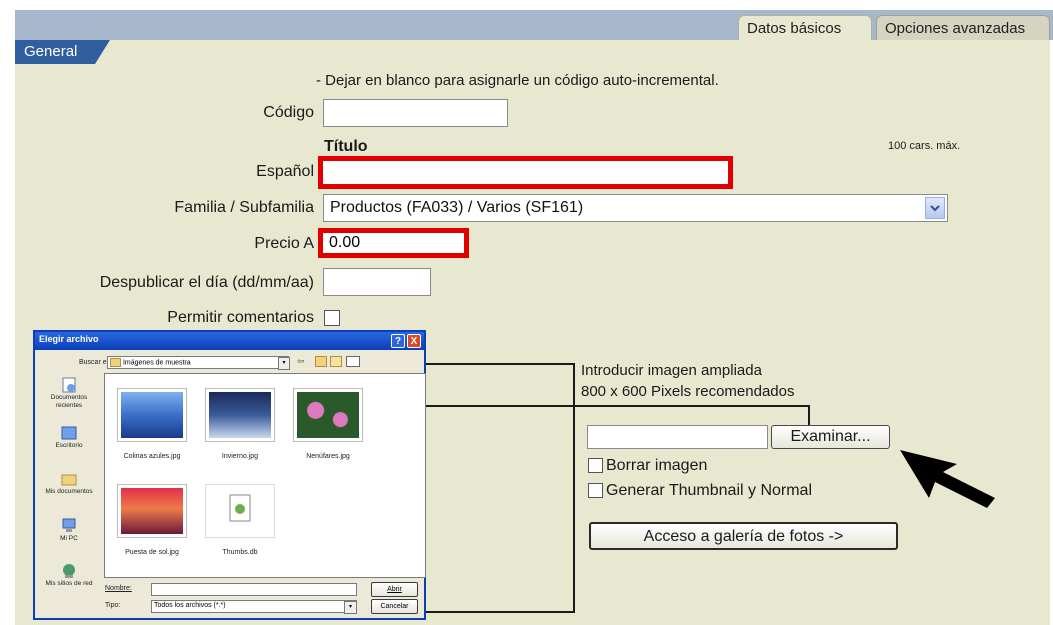 This screenshot has height=625, width=1053. What do you see at coordinates (288, 112) in the screenshot?
I see `codigo-label: Código` at bounding box center [288, 112].